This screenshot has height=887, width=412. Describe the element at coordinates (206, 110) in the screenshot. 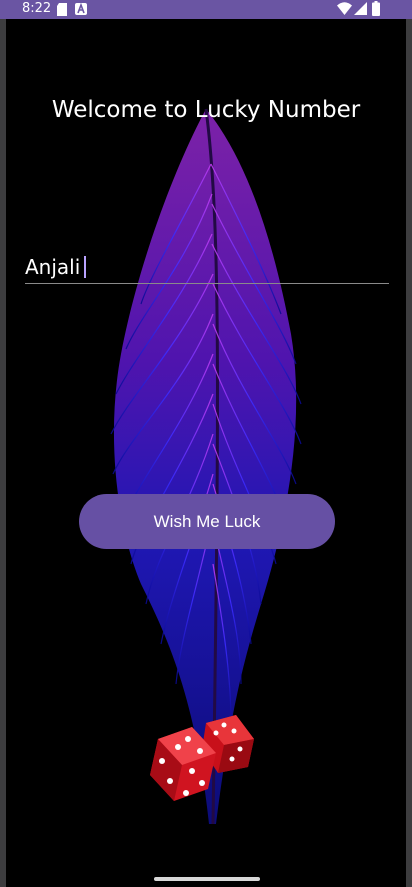

I see `page-title: Welcome to Lucky Number` at that location.